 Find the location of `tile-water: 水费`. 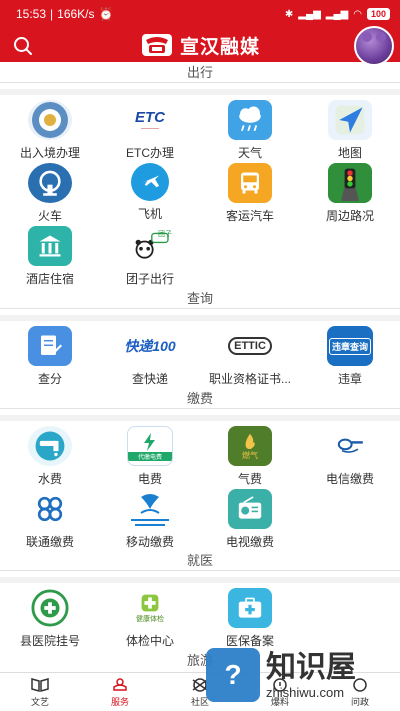

tile-water: 水费 is located at coordinates (50, 456).